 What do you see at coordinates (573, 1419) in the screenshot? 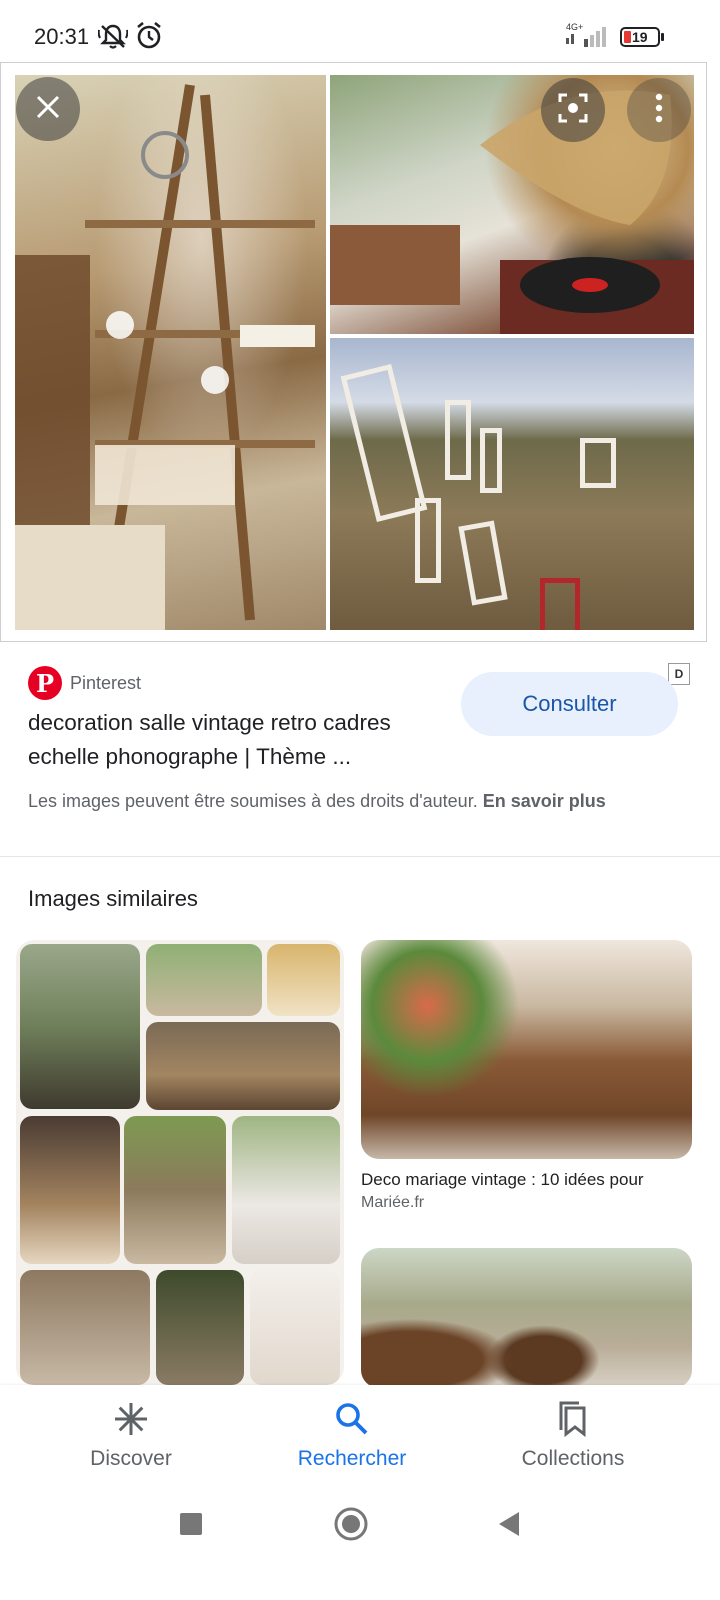
I see `collections-icon` at bounding box center [573, 1419].